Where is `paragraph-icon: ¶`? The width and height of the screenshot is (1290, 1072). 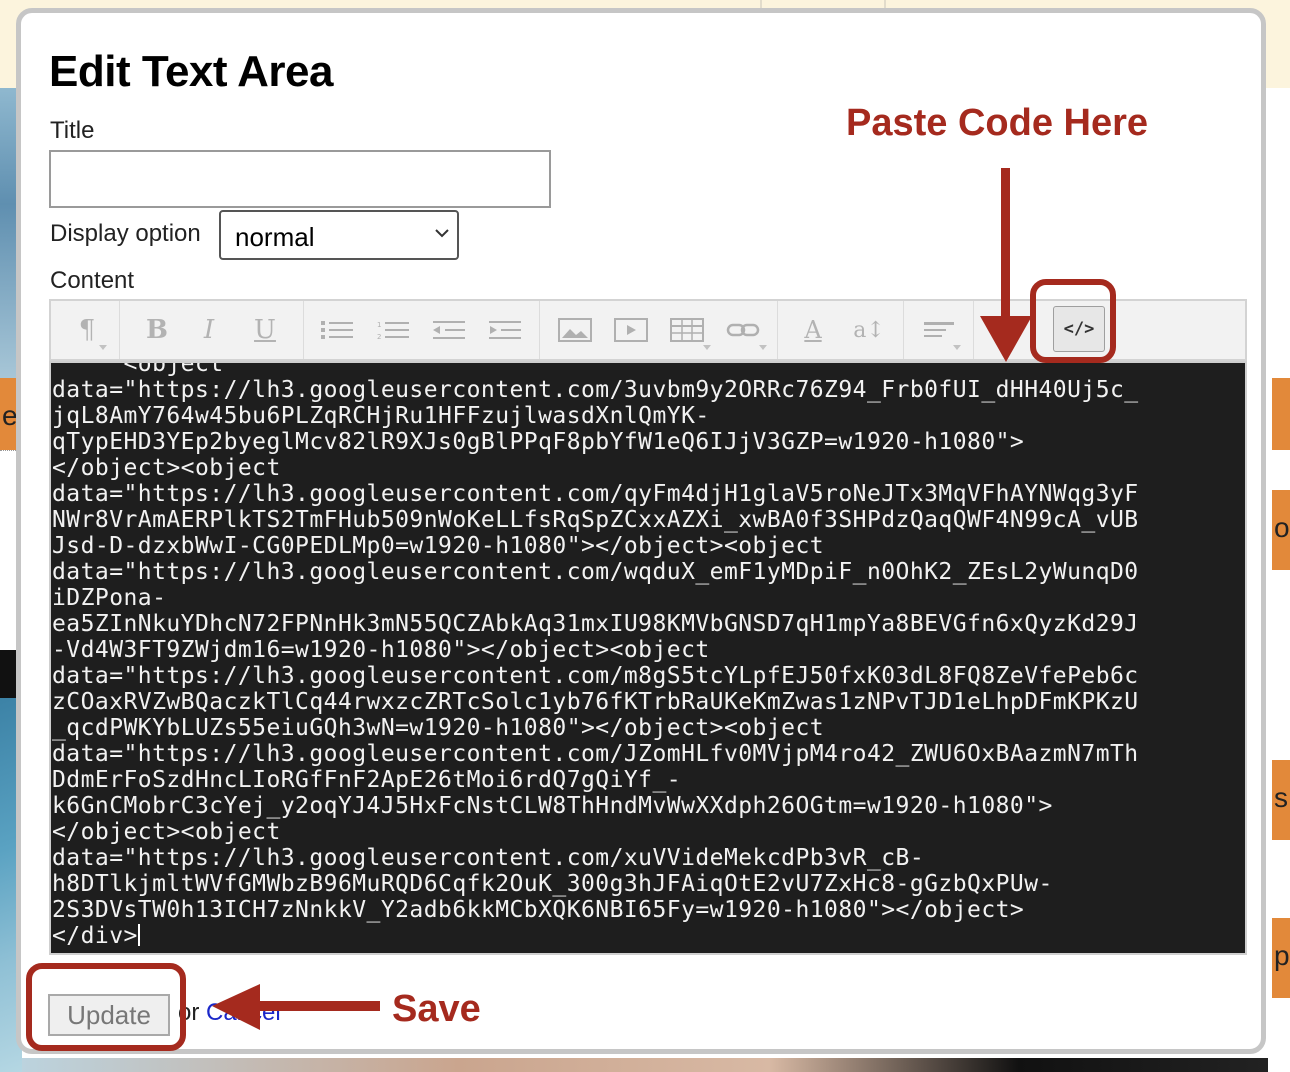
paragraph-icon: ¶ is located at coordinates (87, 330).